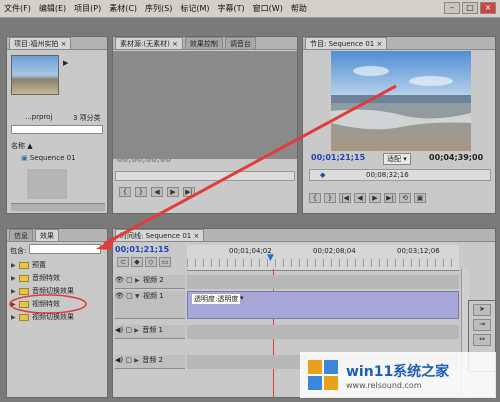  I want to click on watermark: win11系统之家 www.relsound.com, so click(398, 375).